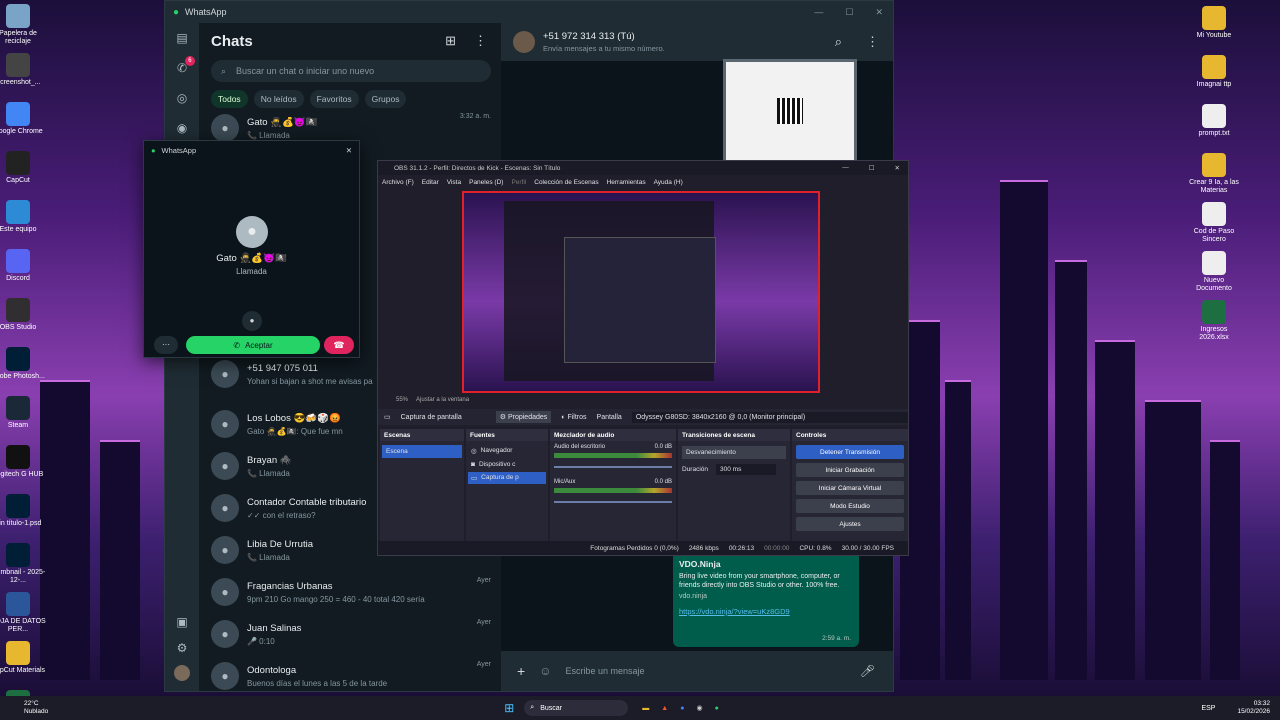  Describe the element at coordinates (430, 182) in the screenshot. I see `obs-menu-item: Editar` at that location.